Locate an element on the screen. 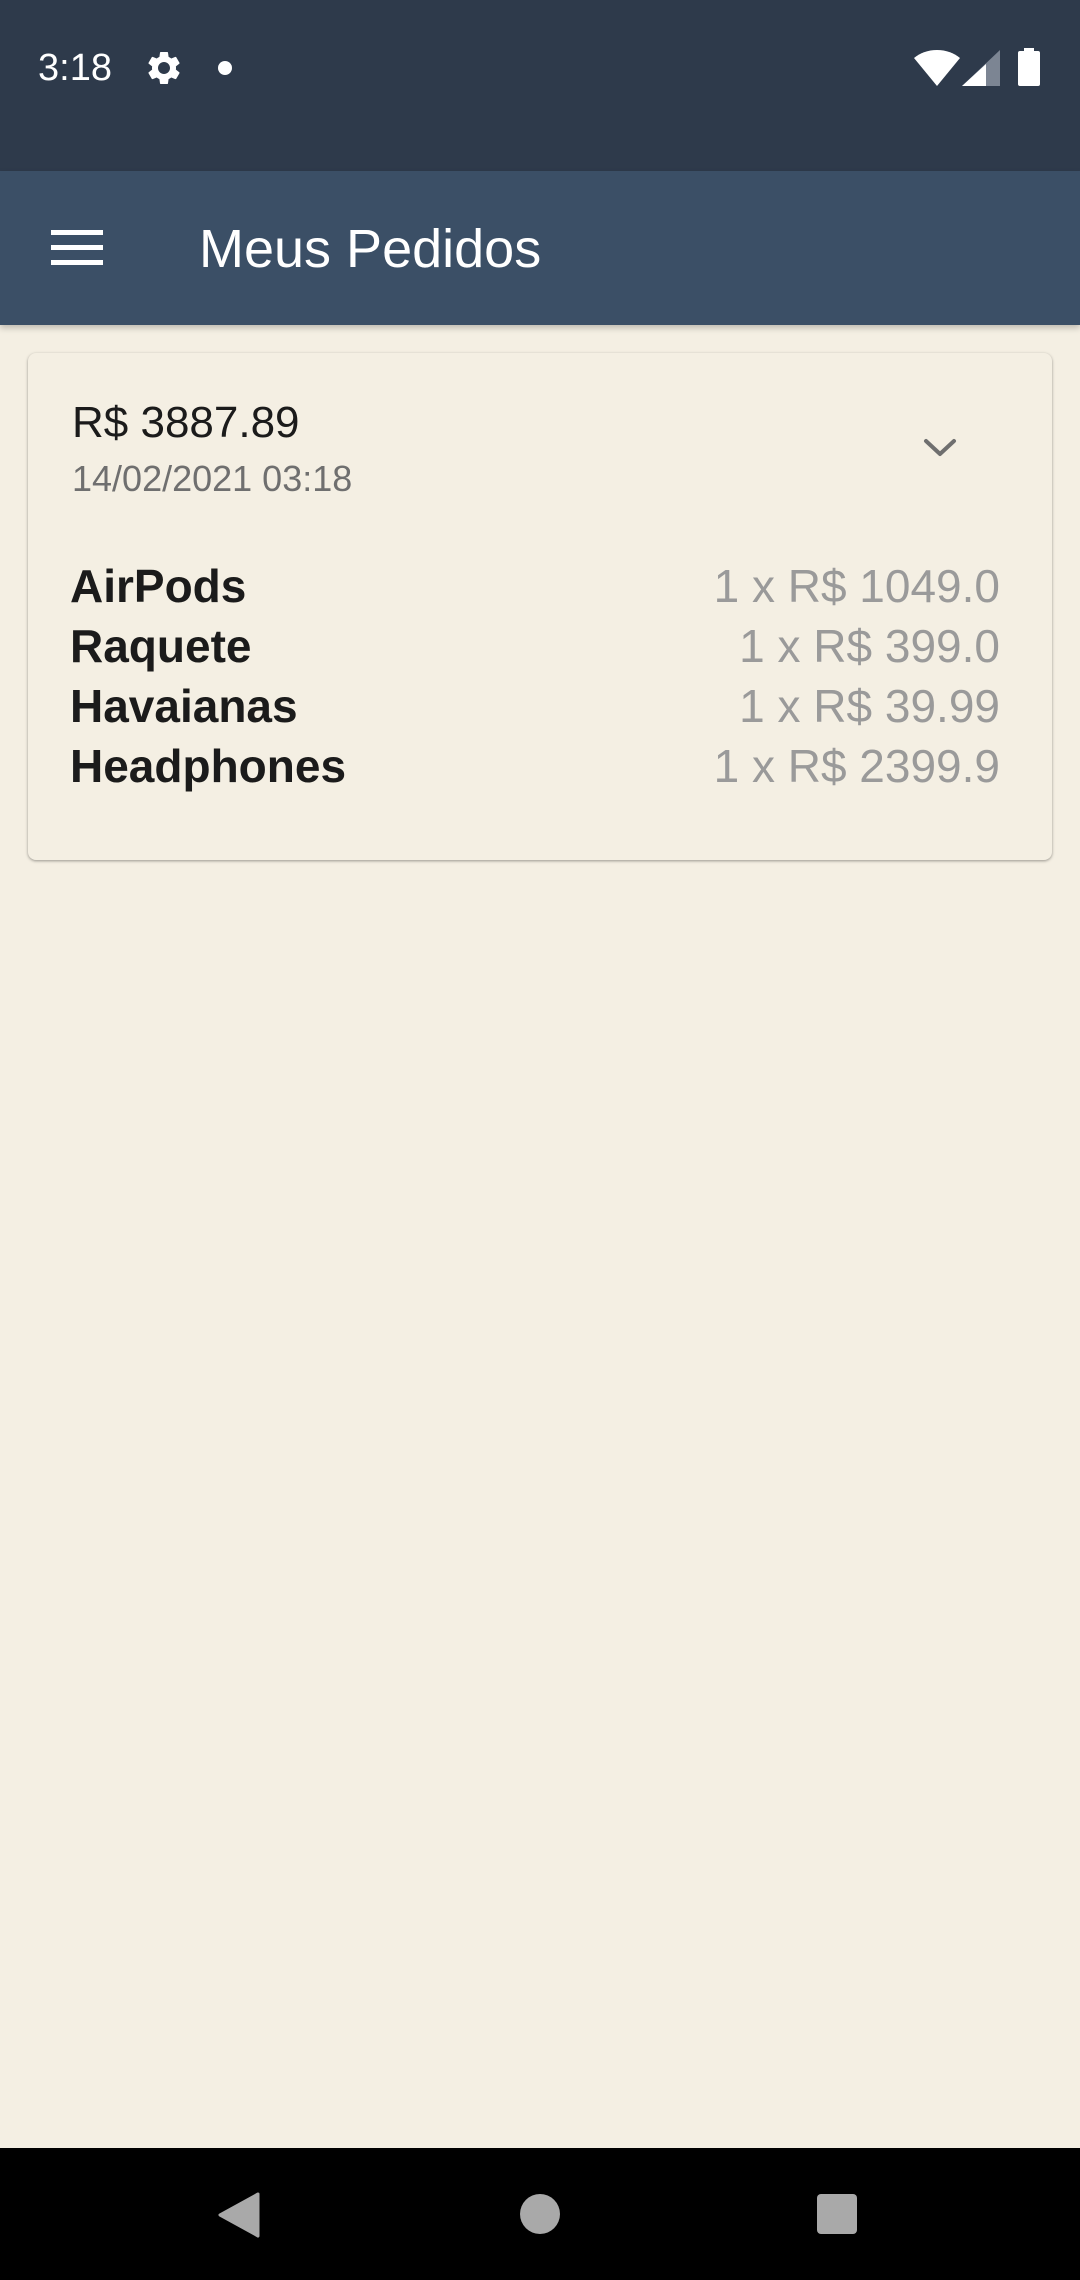 The image size is (1080, 2280). page-title: Meus Pedidos is located at coordinates (370, 249).